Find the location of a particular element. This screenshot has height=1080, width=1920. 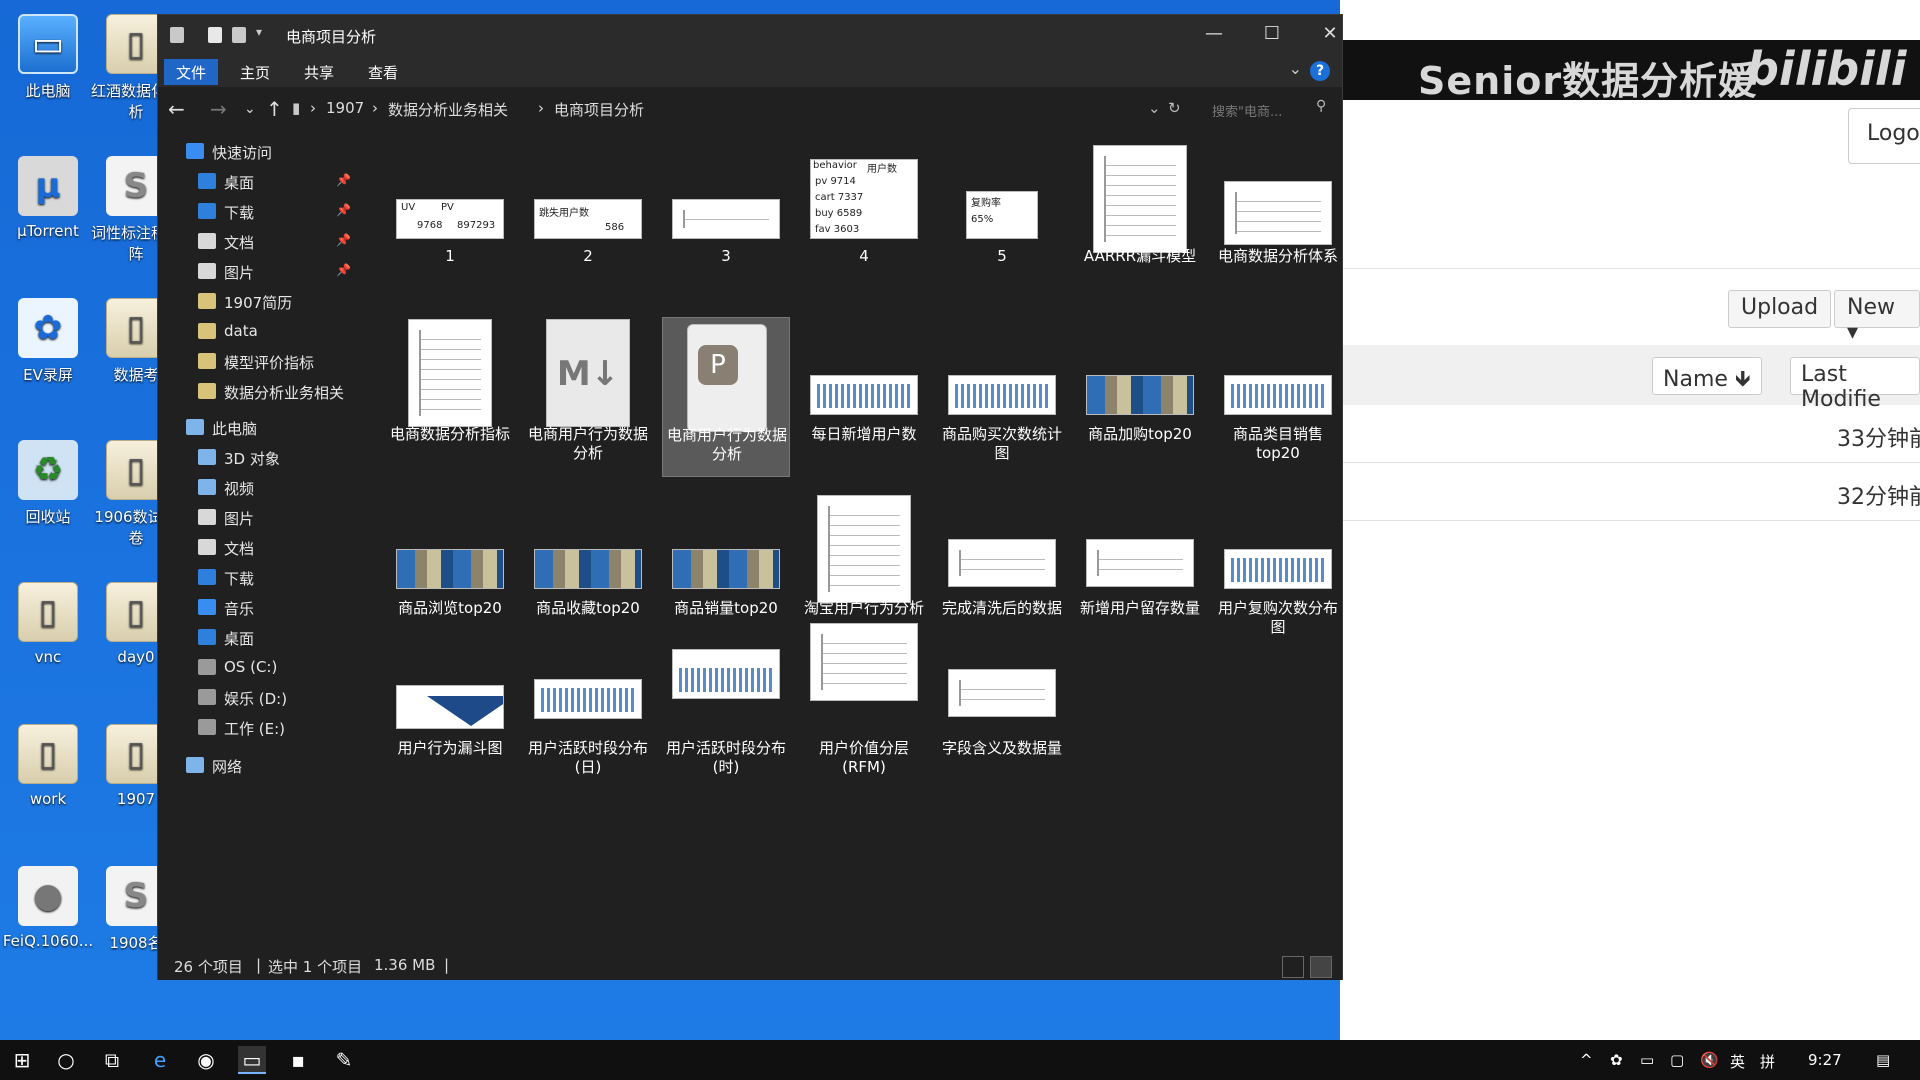

sidebar-item: 桌面 📌 is located at coordinates (254, 182).